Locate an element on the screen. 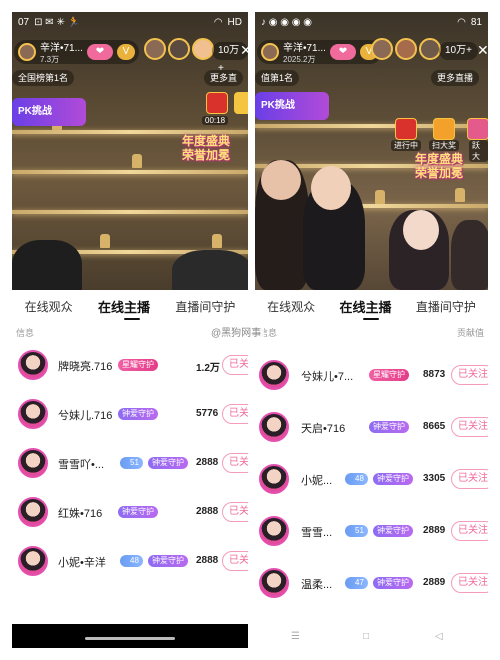 This screenshot has height=660, width=500. anchor-name: 兮妹儿.716 is located at coordinates (85, 416).